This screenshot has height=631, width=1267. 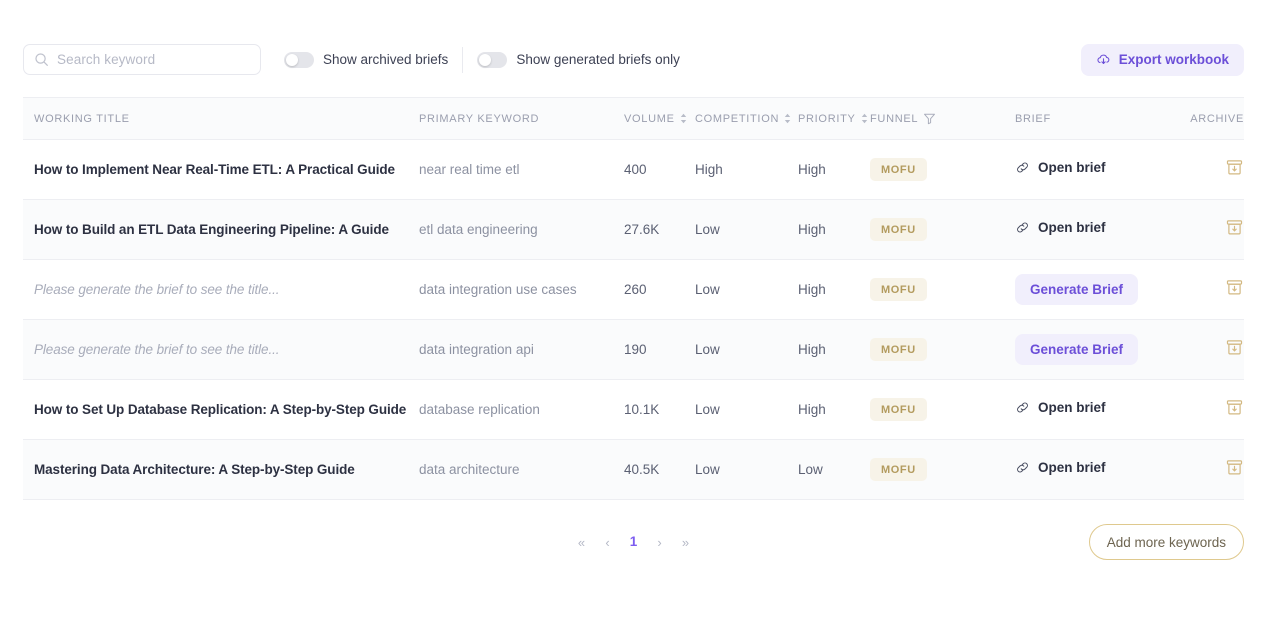 What do you see at coordinates (521, 470) in the screenshot?
I see `cell-primary-keyword: data architecture` at bounding box center [521, 470].